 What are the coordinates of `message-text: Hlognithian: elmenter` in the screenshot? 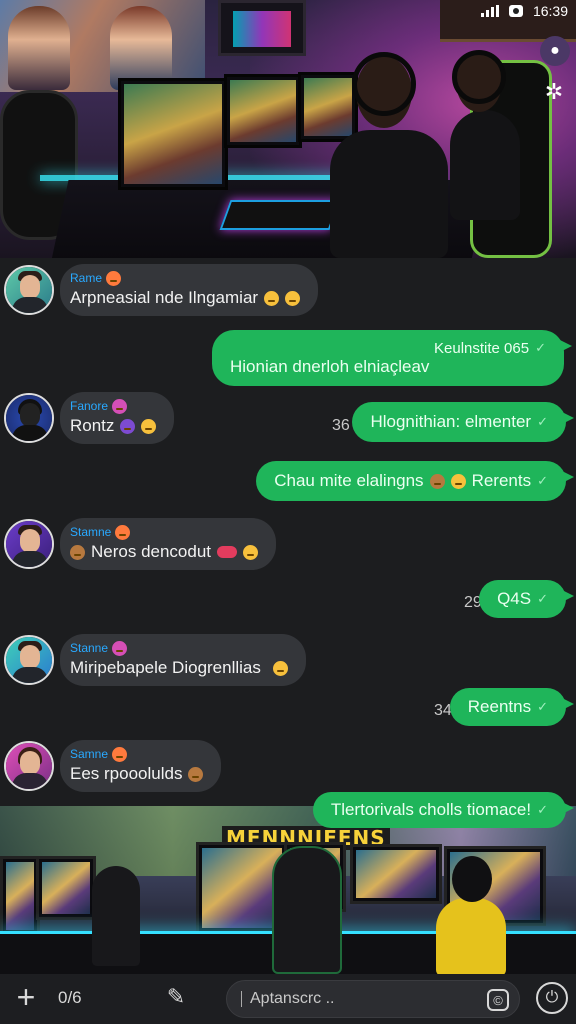 It's located at (451, 421).